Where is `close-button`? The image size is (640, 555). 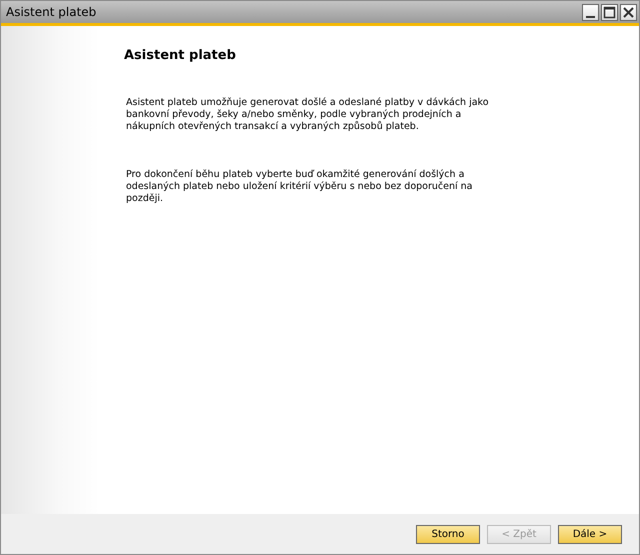
close-button is located at coordinates (628, 12).